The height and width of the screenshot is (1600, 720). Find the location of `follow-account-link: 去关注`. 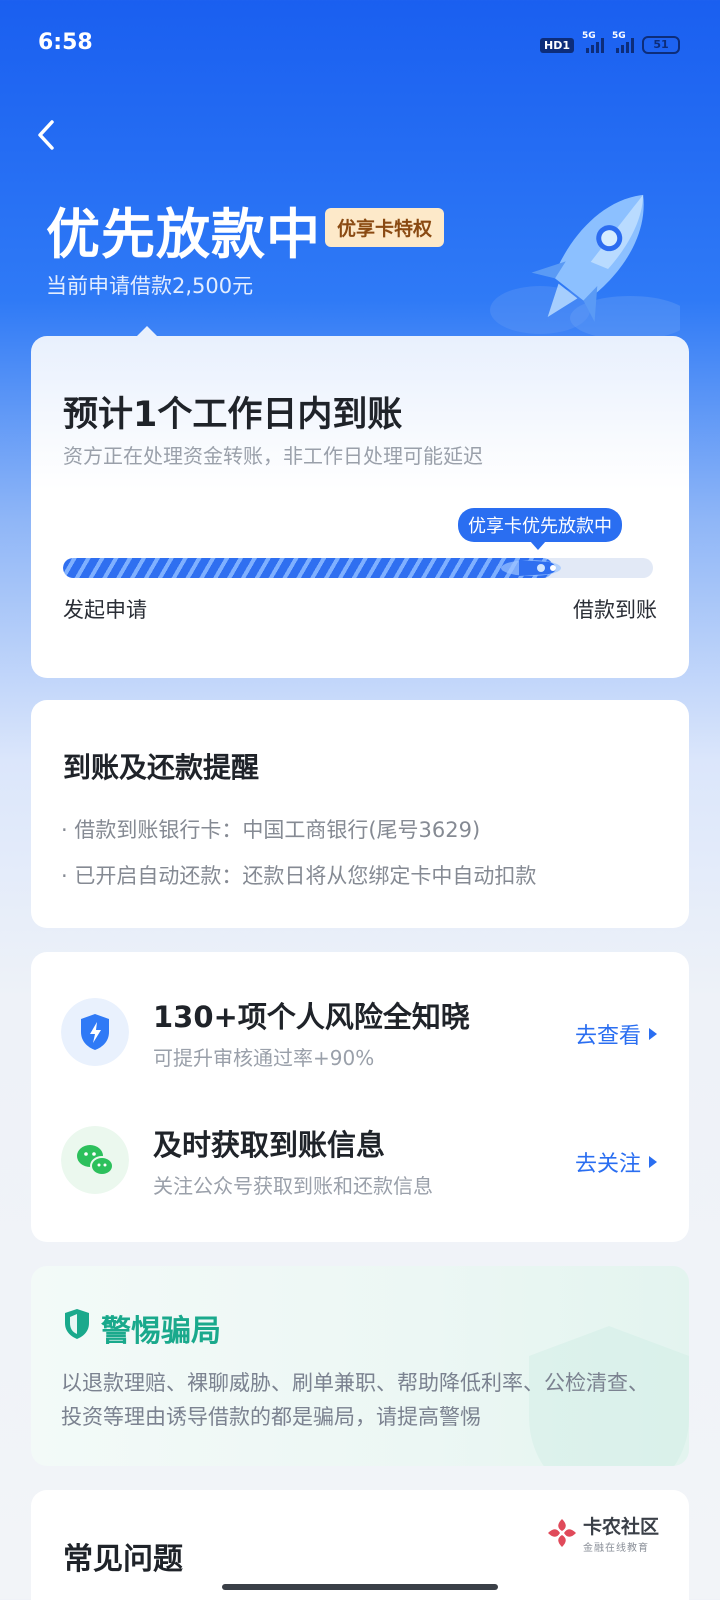

follow-account-link: 去关注 is located at coordinates (616, 1162).